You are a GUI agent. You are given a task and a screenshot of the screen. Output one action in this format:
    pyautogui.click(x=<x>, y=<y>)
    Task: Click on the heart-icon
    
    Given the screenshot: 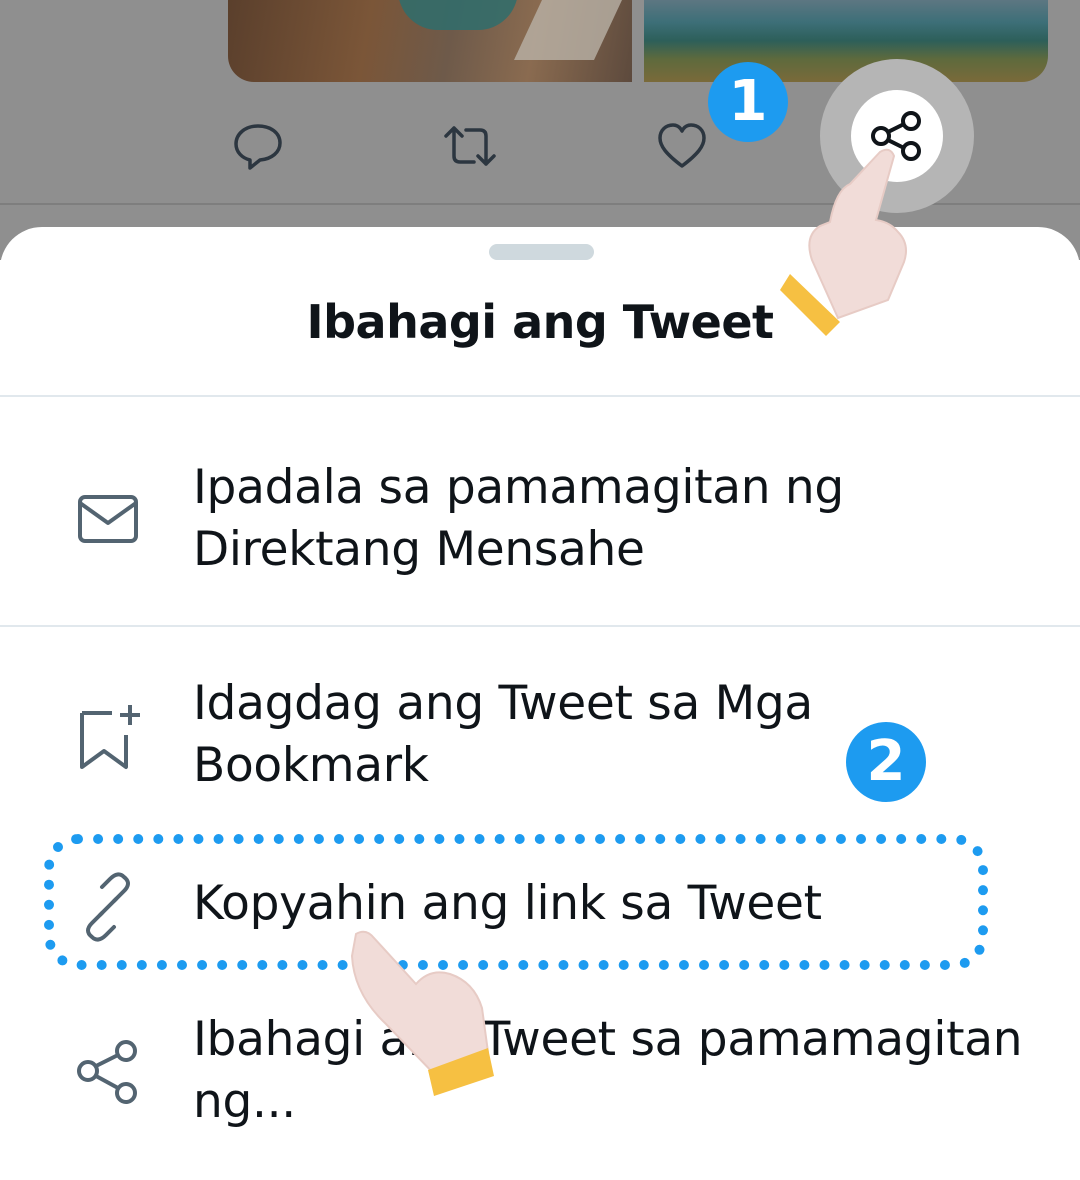 What is the action you would take?
    pyautogui.click(x=682, y=145)
    